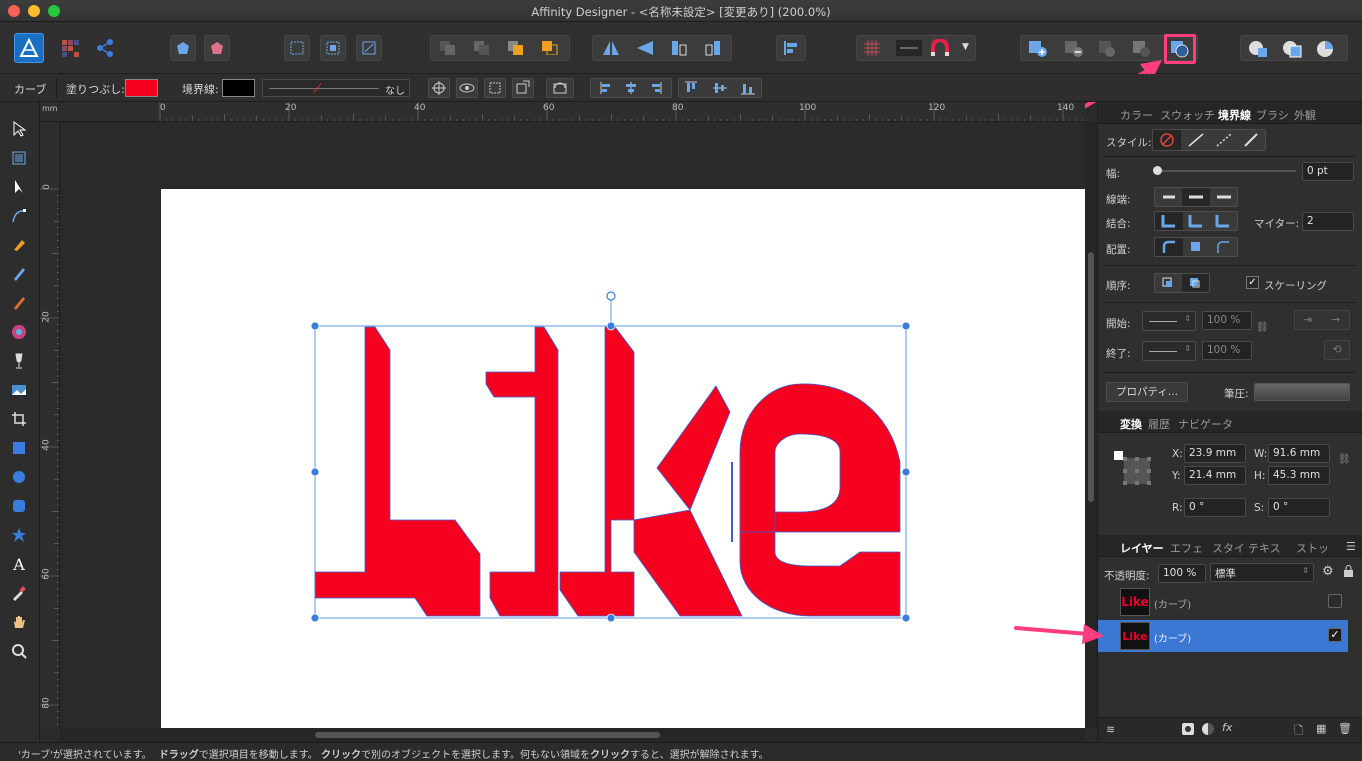  Describe the element at coordinates (1159, 424) in the screenshot. I see `tab-history: 履歴` at that location.